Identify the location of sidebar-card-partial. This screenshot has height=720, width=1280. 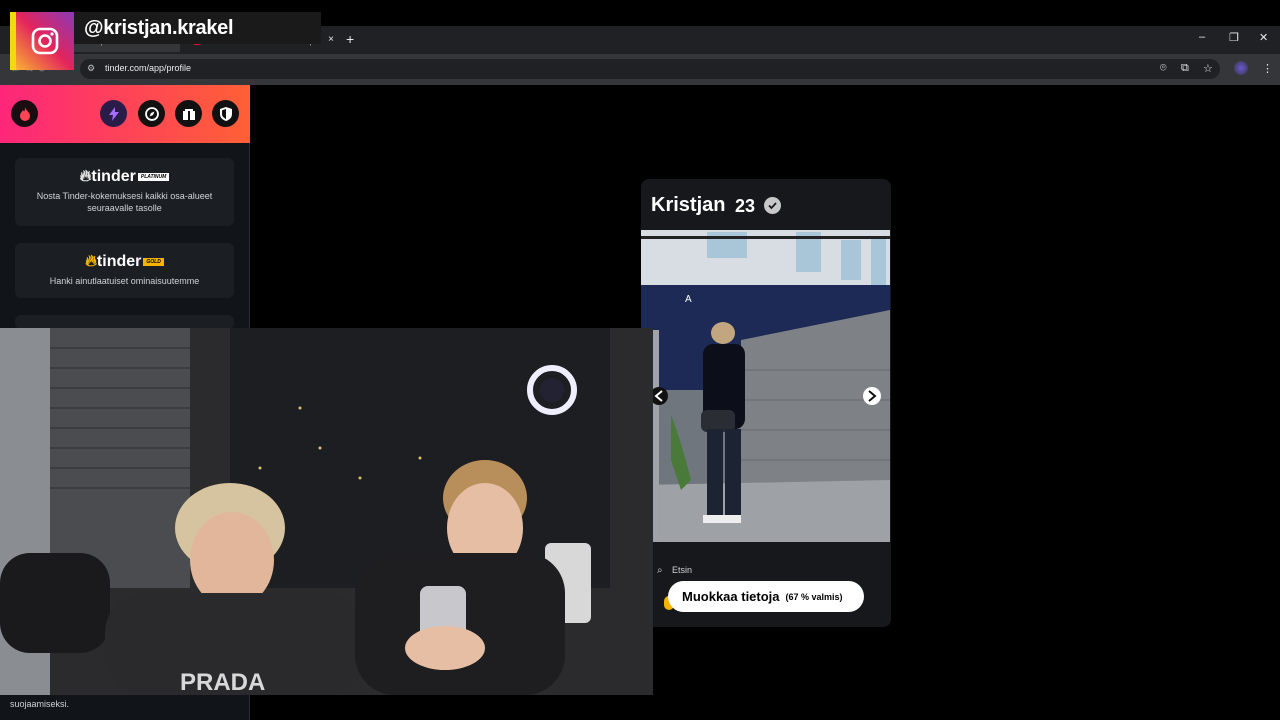
(124, 322).